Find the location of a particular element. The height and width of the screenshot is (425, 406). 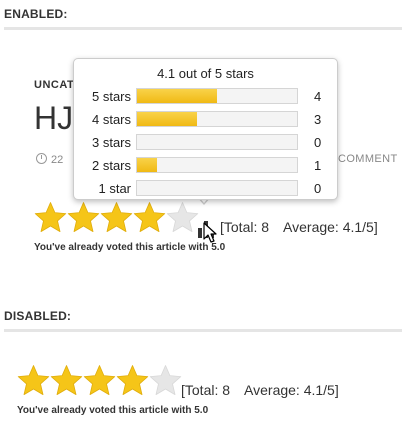

pointer-cursor-icon is located at coordinates (210, 232).